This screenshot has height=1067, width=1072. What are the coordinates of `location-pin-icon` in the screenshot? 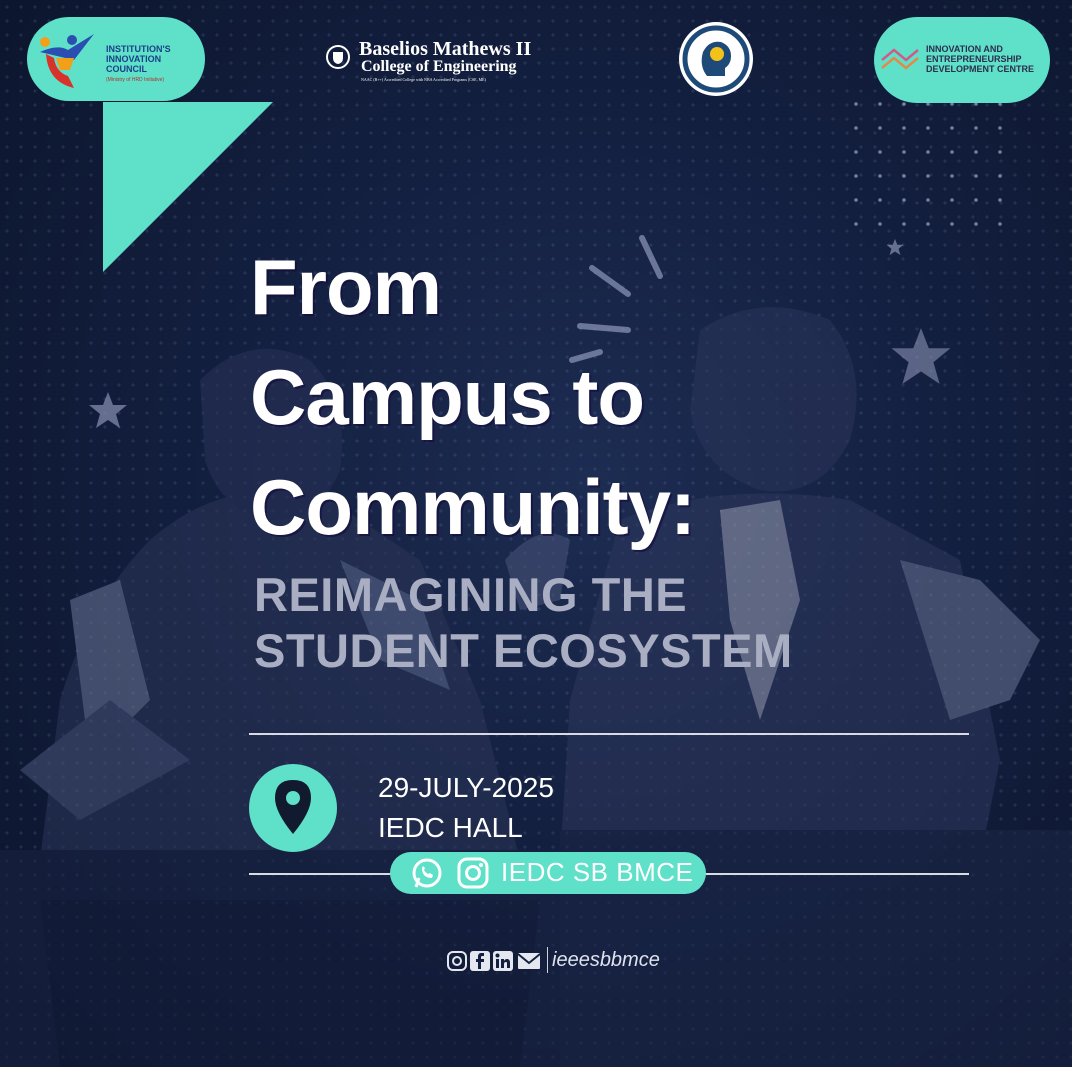 It's located at (293, 807).